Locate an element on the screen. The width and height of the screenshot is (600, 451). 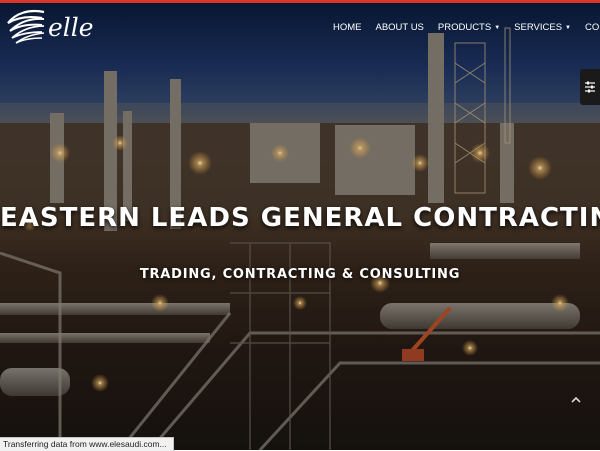
nav-products: PRODUCTS ▼ is located at coordinates (469, 27).